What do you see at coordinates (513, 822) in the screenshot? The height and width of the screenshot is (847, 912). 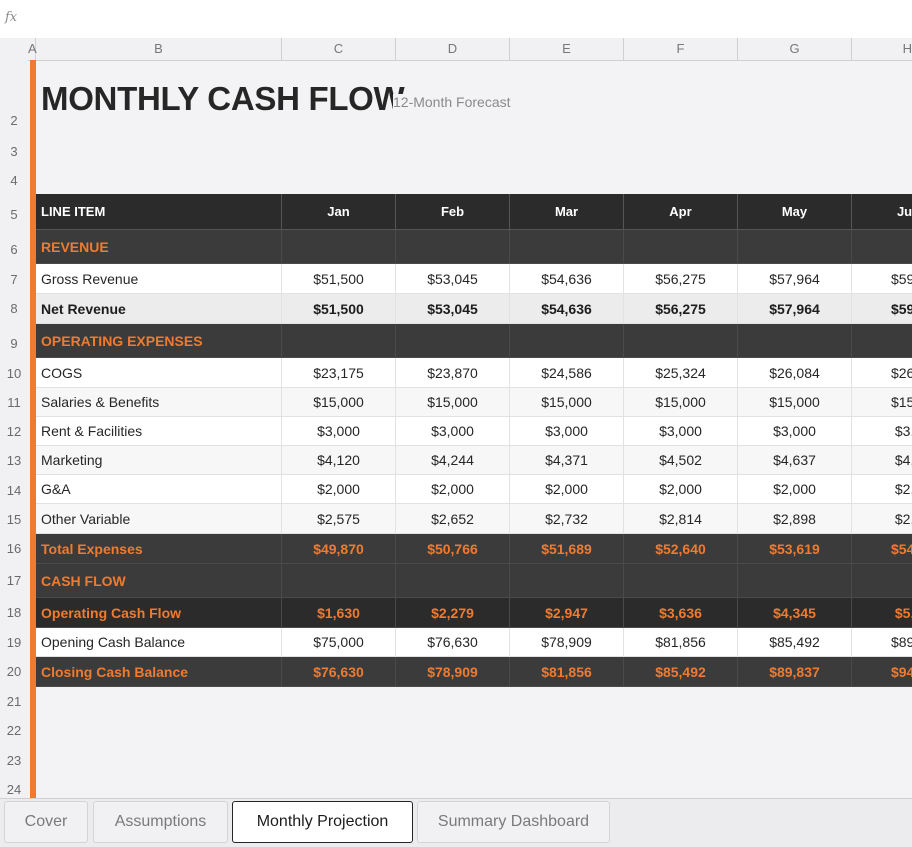 I see `tab-summary-dashboard: Summary Dashboard` at bounding box center [513, 822].